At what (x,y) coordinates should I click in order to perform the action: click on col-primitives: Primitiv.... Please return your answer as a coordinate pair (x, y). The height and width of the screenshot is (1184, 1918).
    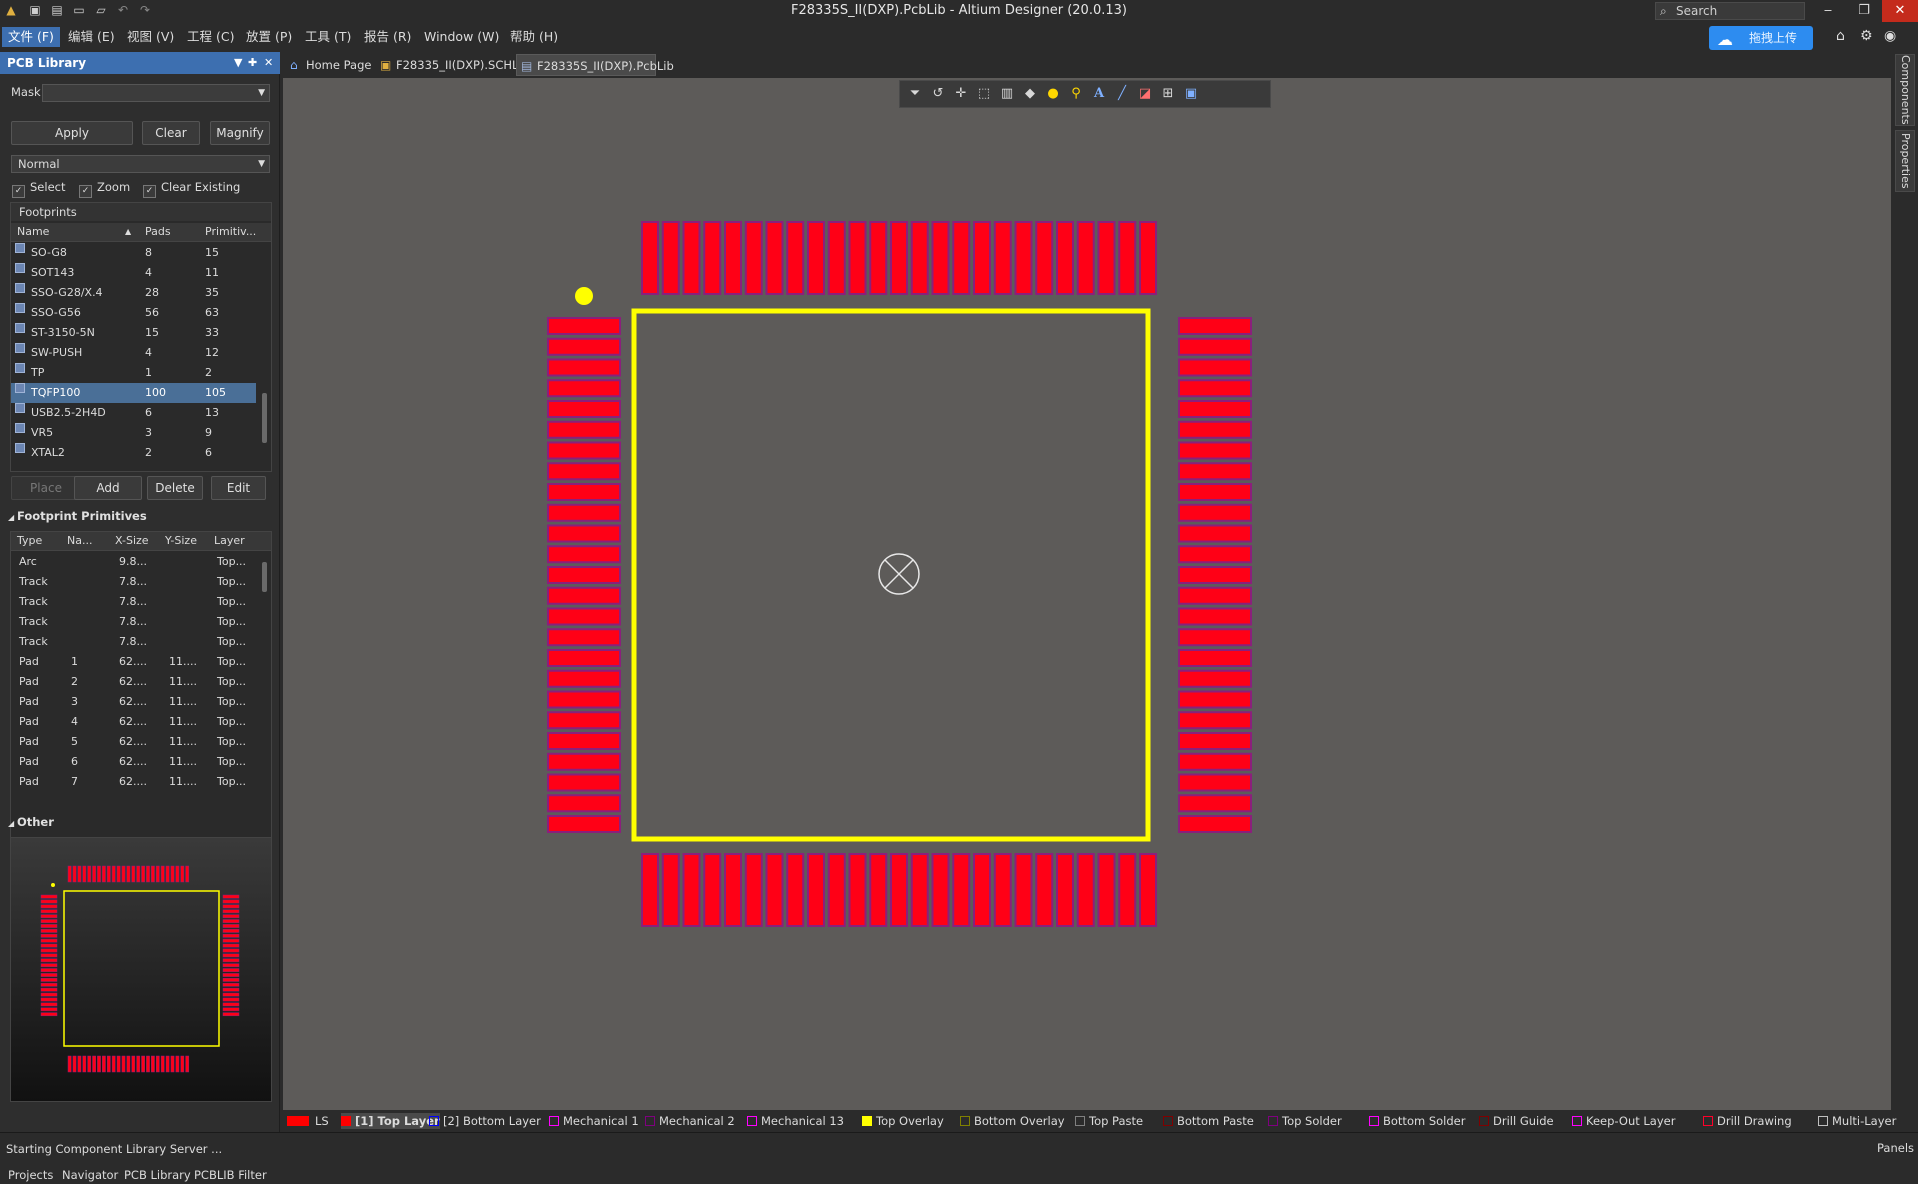
    Looking at the image, I should click on (230, 232).